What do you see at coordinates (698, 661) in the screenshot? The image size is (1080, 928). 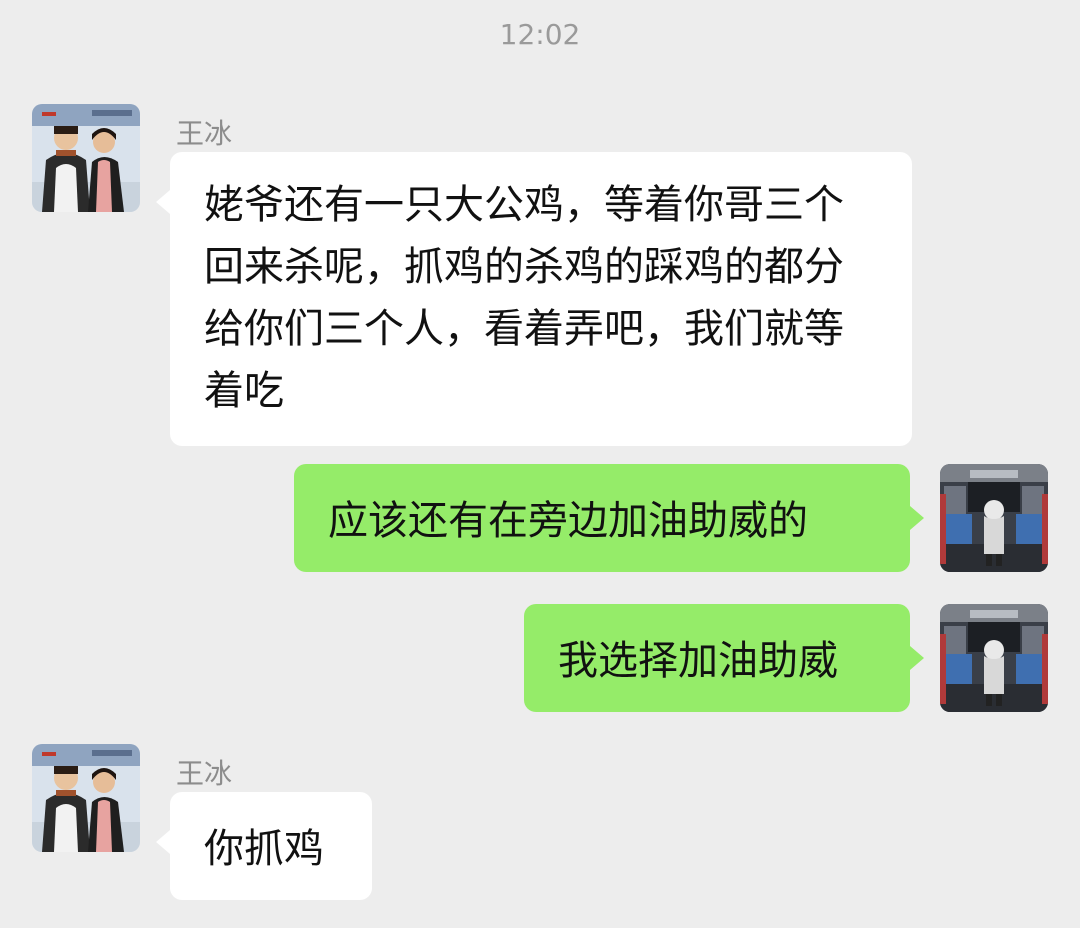 I see `message-text: 我选择加油助威` at bounding box center [698, 661].